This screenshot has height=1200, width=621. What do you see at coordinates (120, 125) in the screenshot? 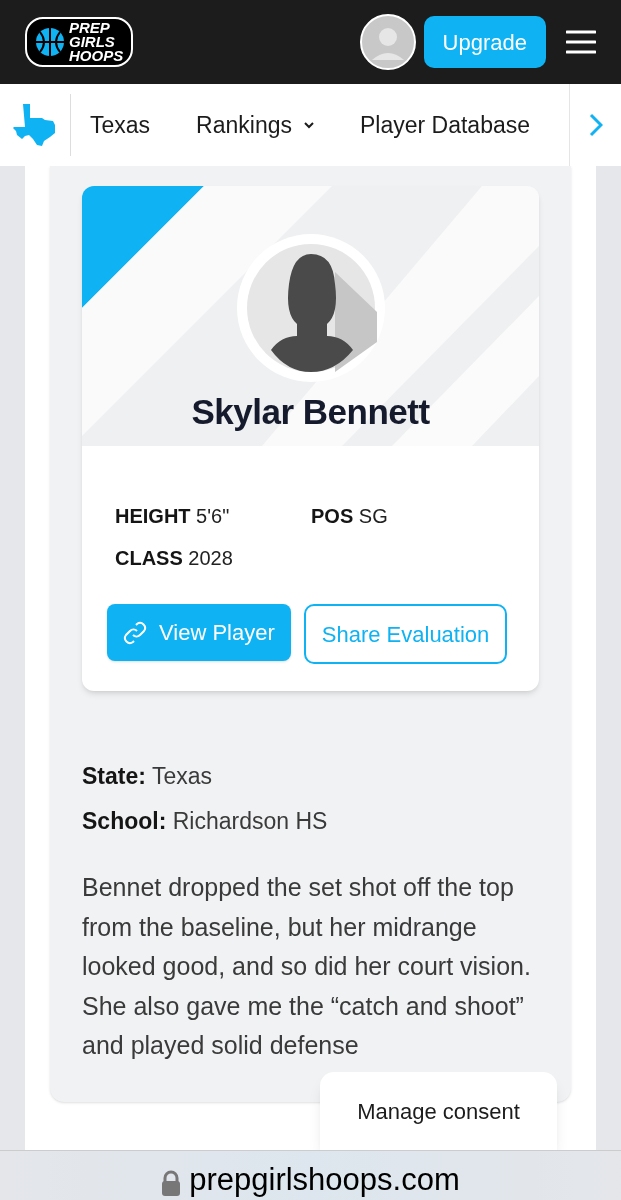
I see `nav-link: Texas` at bounding box center [120, 125].